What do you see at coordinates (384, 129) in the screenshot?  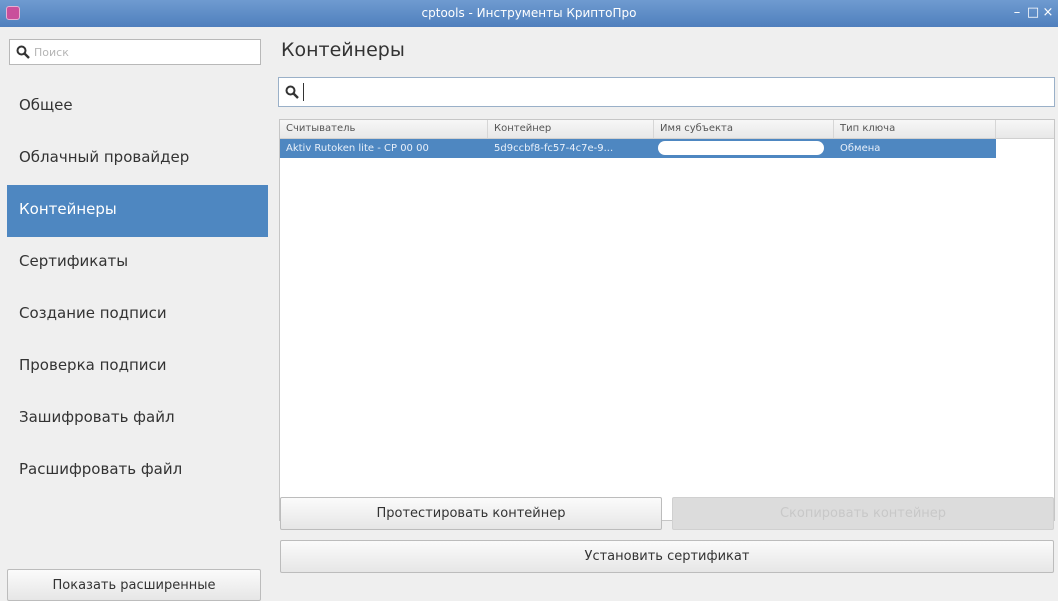 I see `column-header-reader: Считыватель` at bounding box center [384, 129].